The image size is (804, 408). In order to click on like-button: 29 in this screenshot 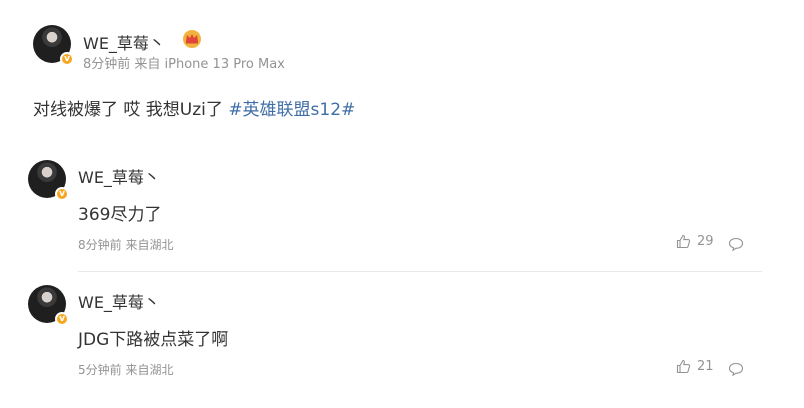, I will do `click(695, 241)`.